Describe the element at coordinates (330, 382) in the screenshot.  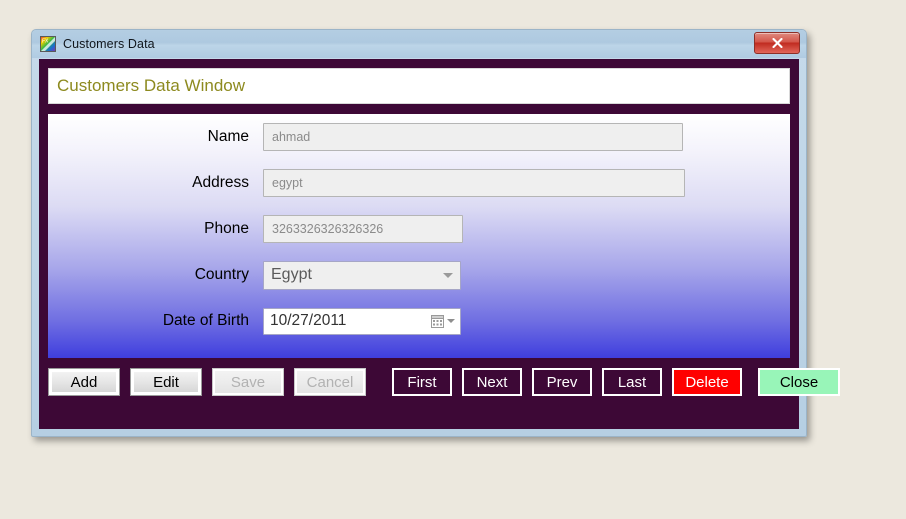
I see `cancel-button: Cancel` at that location.